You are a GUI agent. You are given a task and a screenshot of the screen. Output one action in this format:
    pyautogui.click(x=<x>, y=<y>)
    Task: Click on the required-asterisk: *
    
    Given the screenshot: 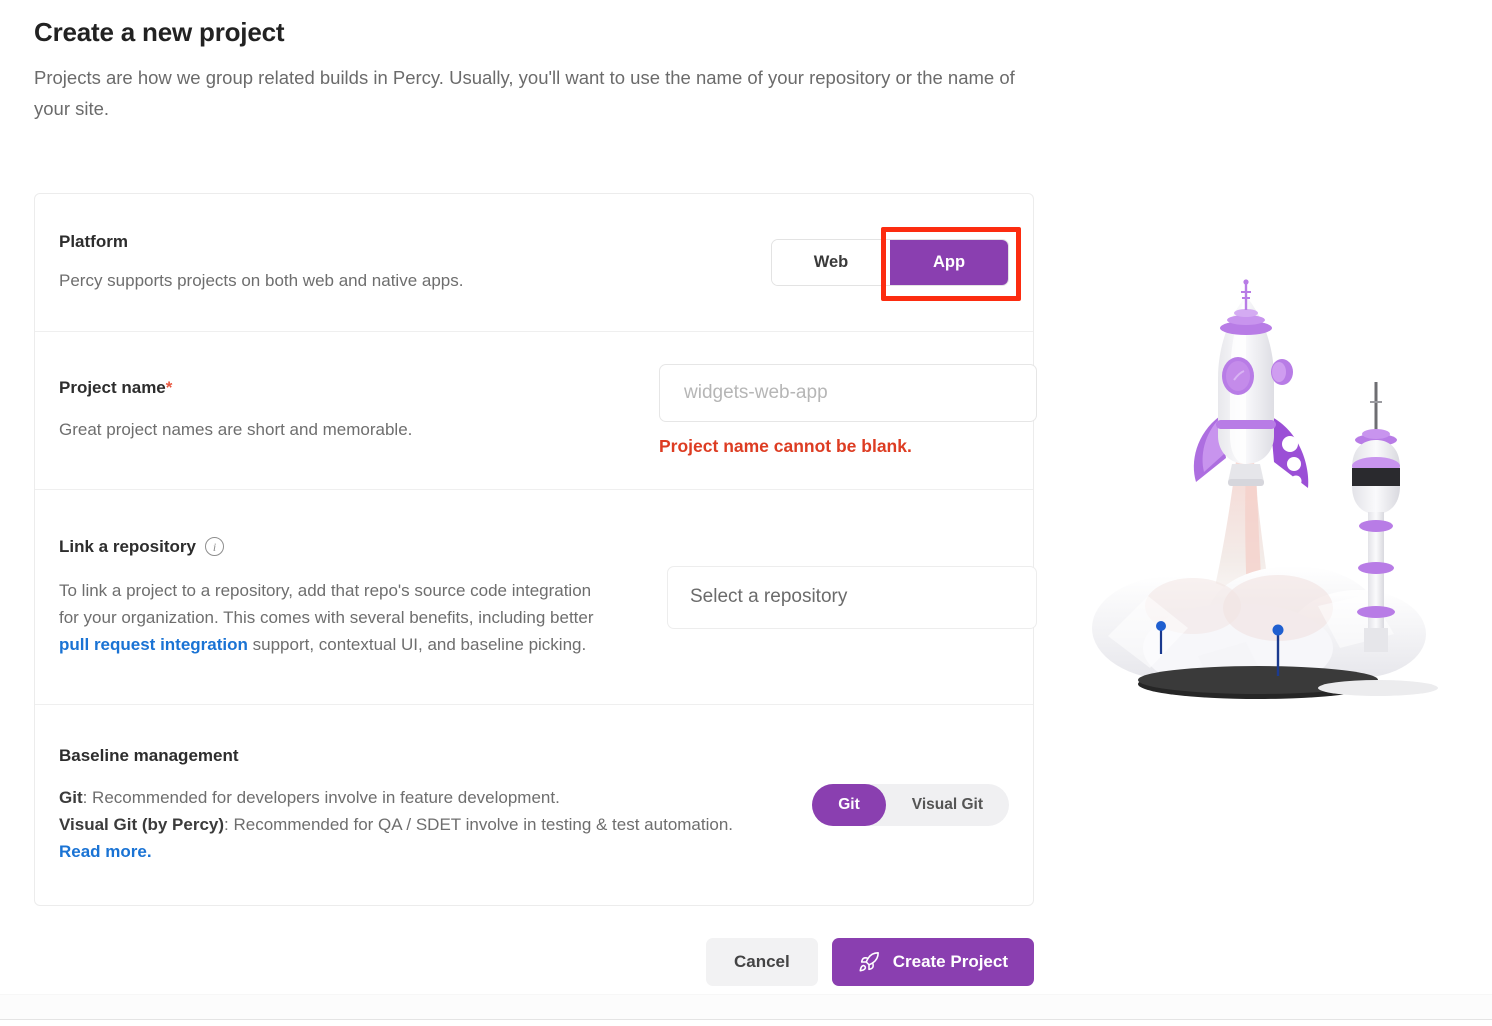 What is the action you would take?
    pyautogui.click(x=169, y=387)
    